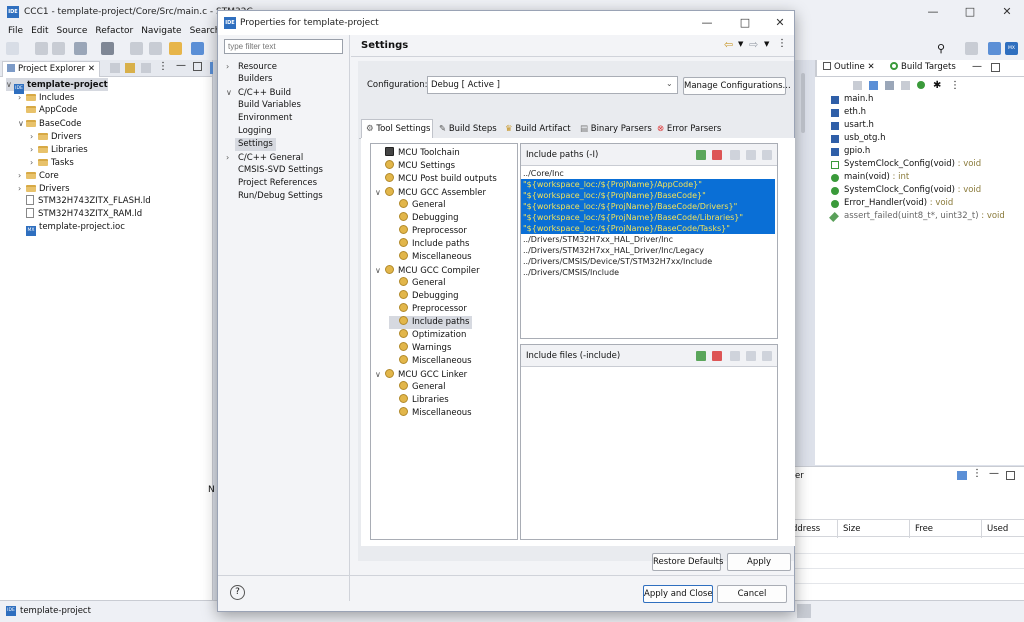 This screenshot has height=622, width=1024. I want to click on nav-item: › C/C++ General, so click(264, 157).